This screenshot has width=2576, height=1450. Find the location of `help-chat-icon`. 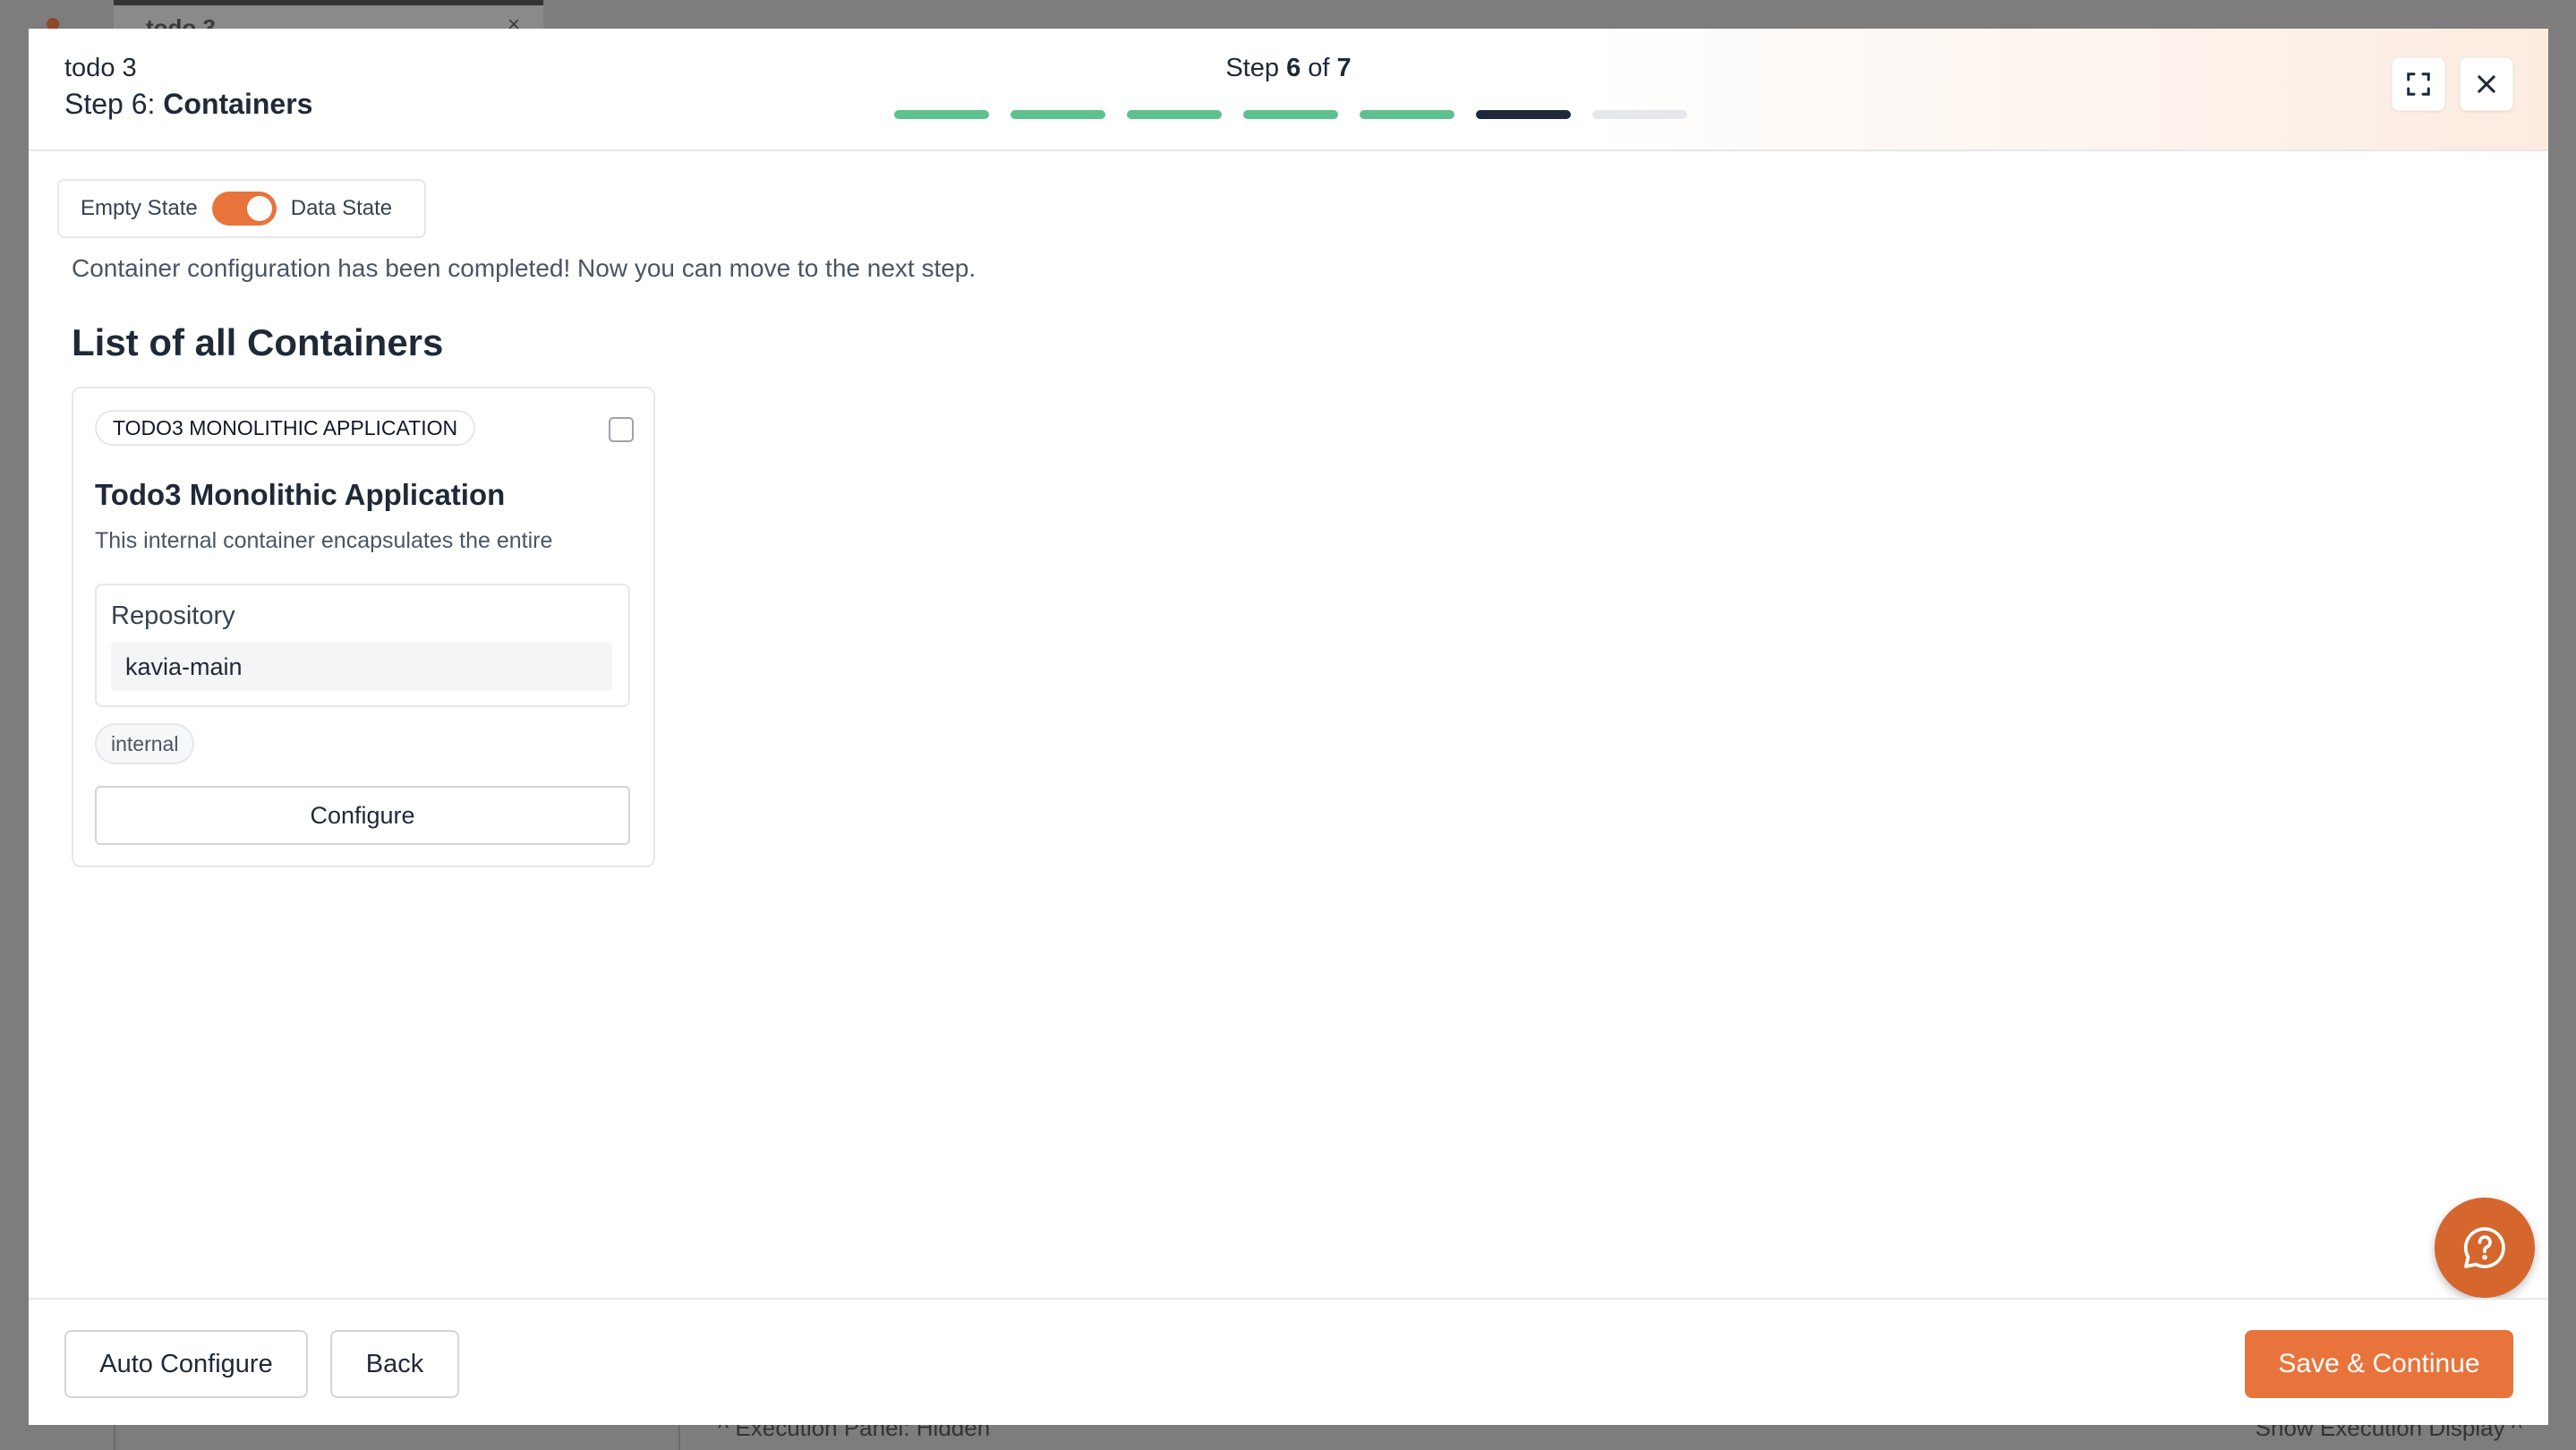

help-chat-icon is located at coordinates (2484, 1247).